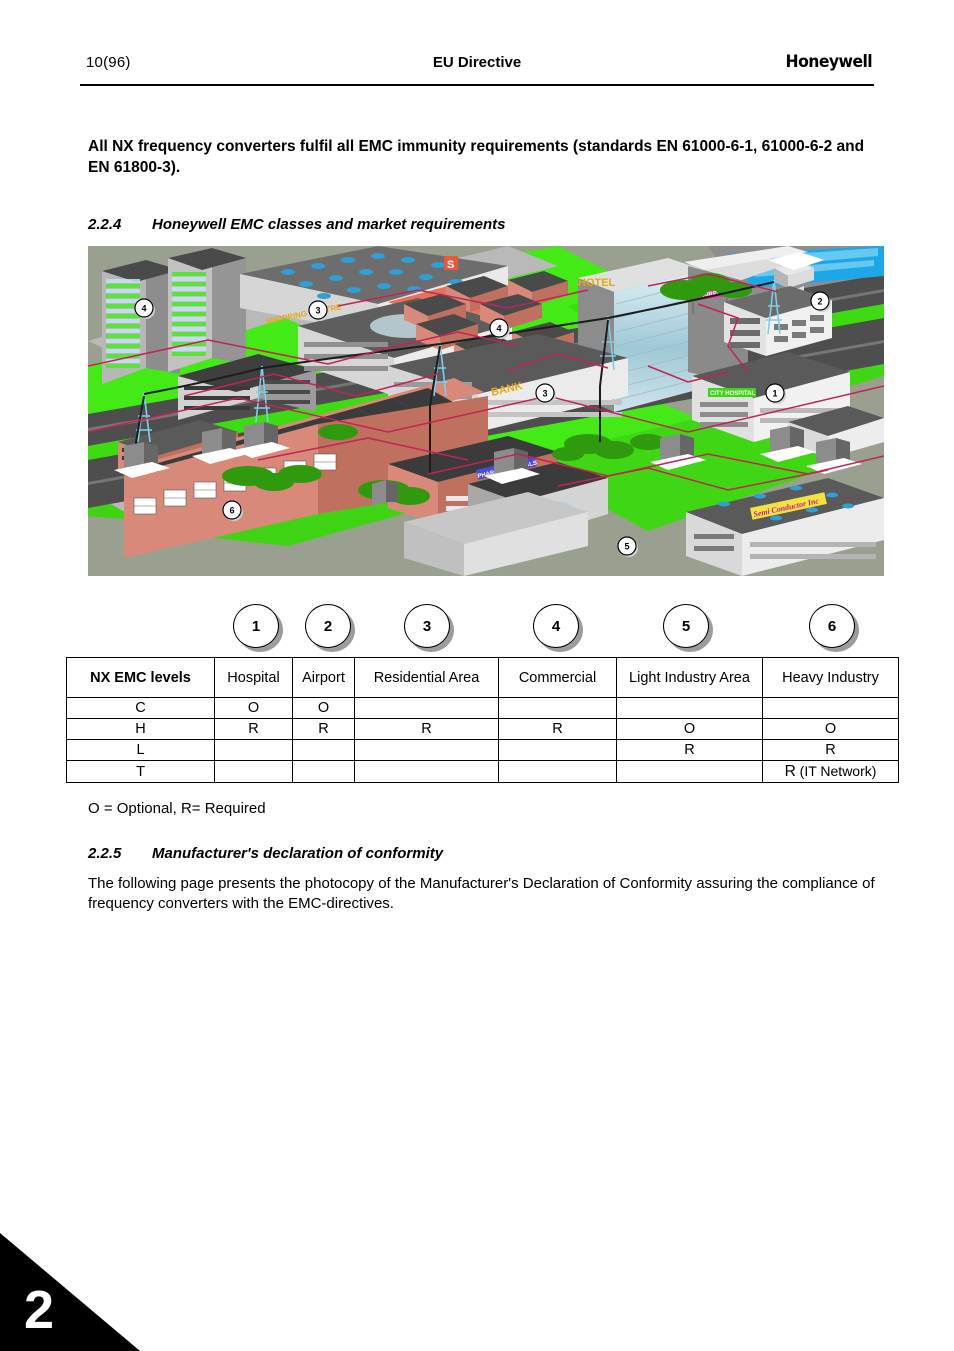 The width and height of the screenshot is (954, 1351). I want to click on svg-text: 5, so click(626, 547).